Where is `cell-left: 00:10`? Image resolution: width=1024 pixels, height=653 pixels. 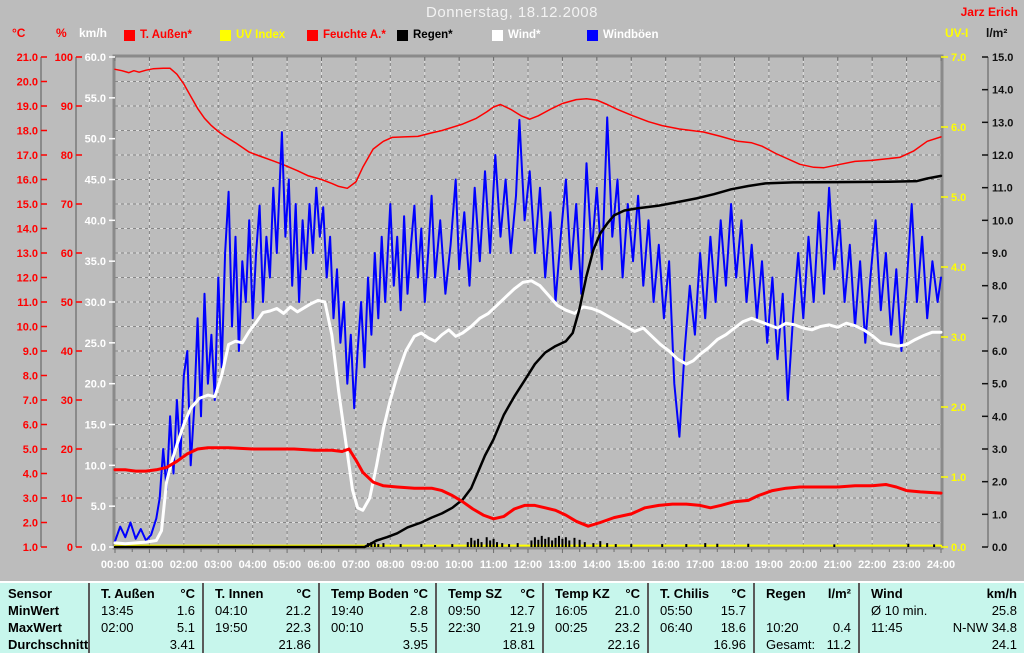 cell-left: 00:10 is located at coordinates (347, 627).